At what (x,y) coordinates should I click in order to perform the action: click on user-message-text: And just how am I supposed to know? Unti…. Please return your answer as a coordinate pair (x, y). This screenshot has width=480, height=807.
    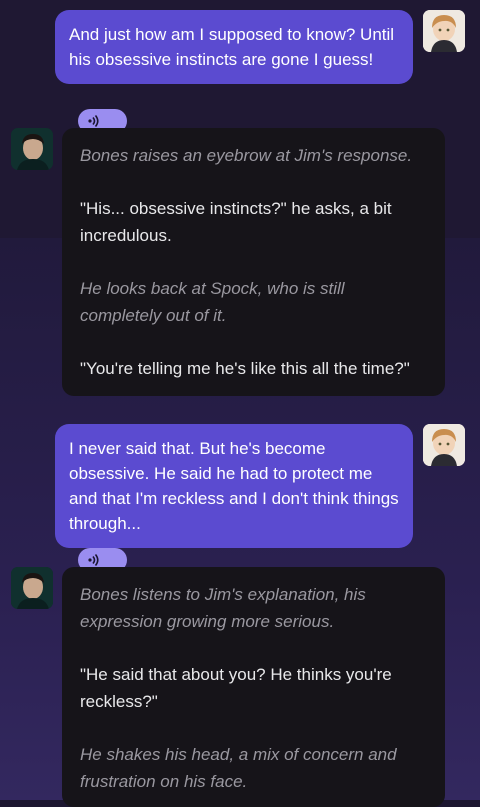
    Looking at the image, I should click on (232, 47).